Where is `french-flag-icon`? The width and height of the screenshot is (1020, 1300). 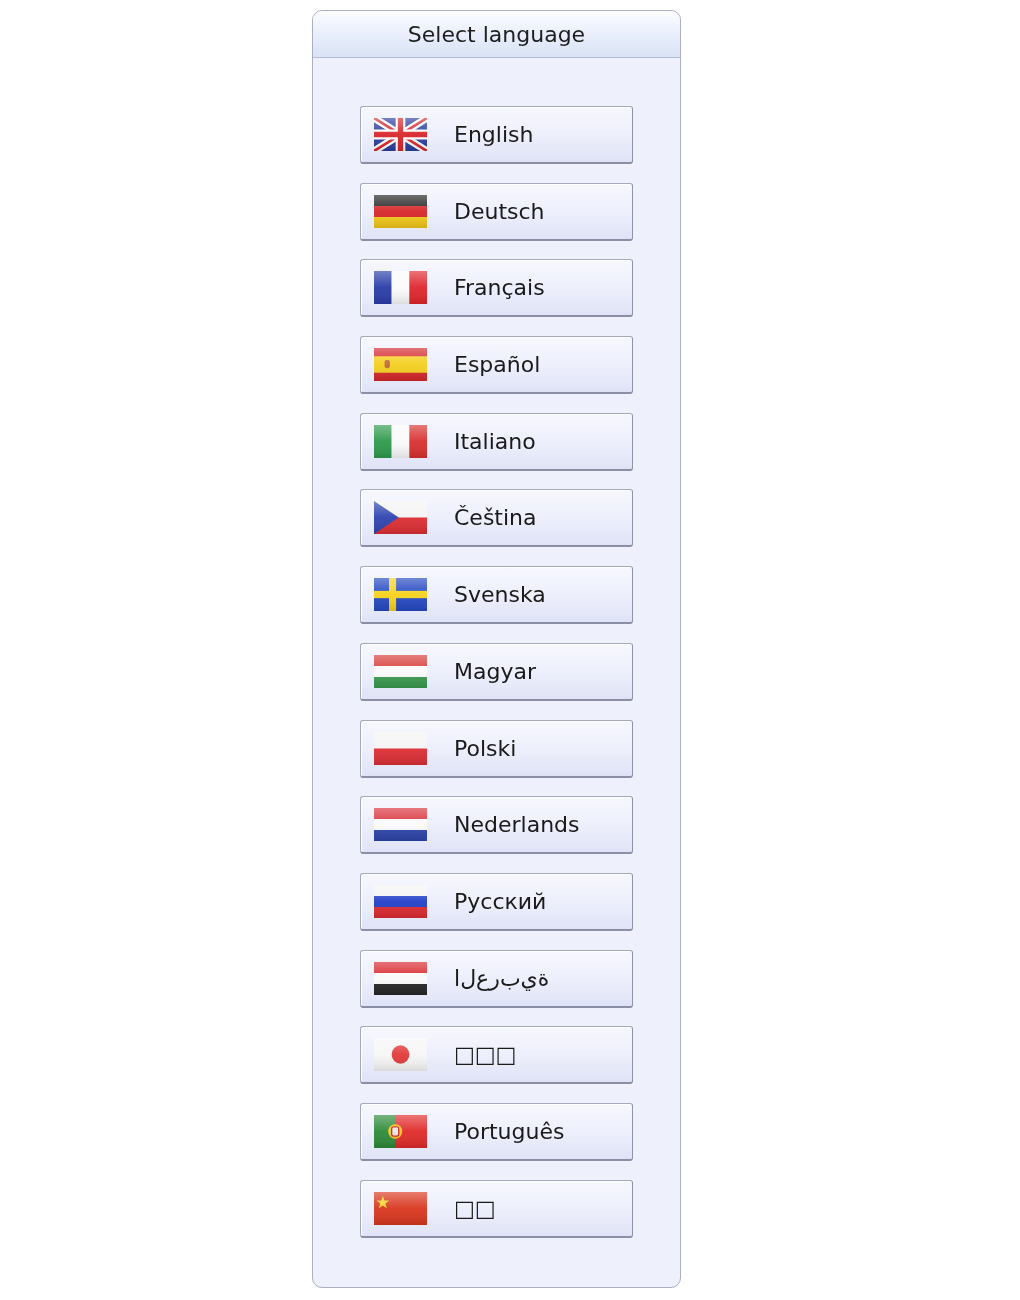 french-flag-icon is located at coordinates (400, 288).